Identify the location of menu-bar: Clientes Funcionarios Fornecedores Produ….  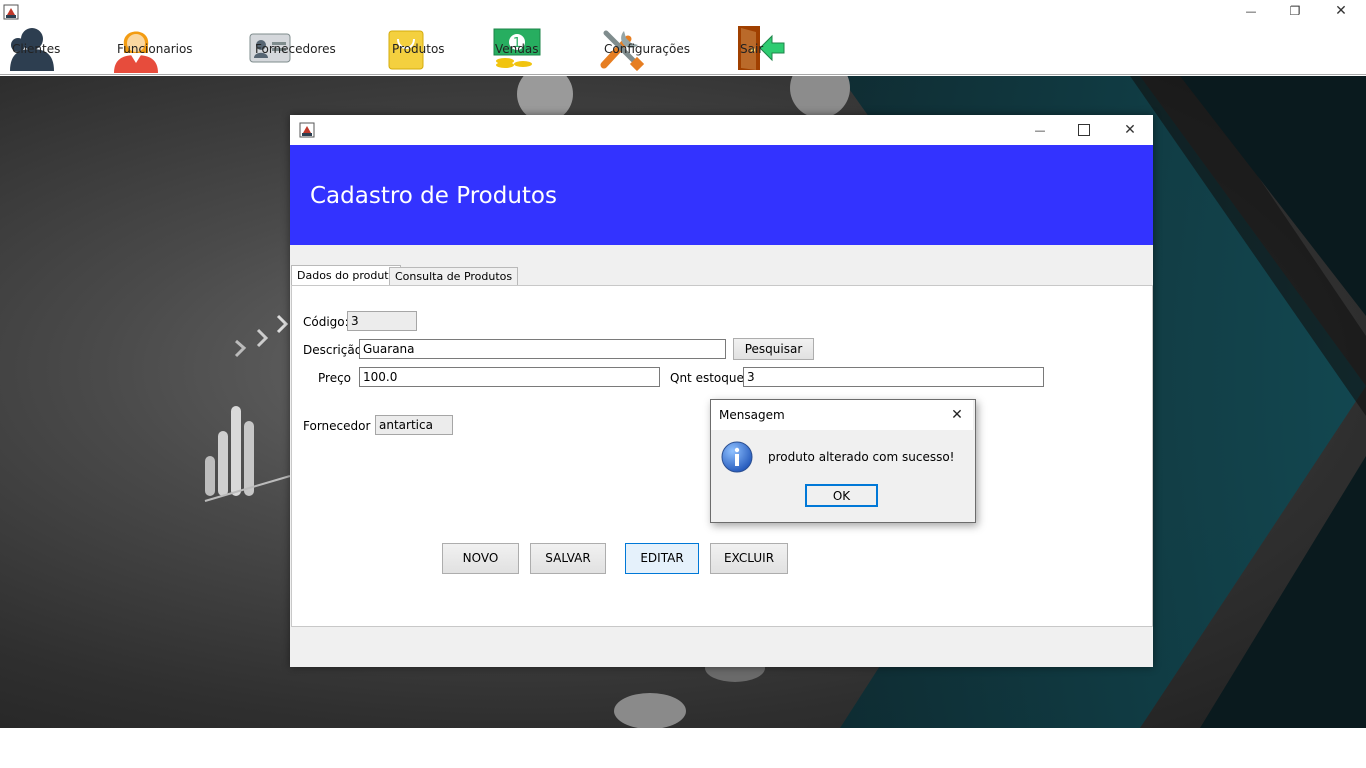
(683, 49).